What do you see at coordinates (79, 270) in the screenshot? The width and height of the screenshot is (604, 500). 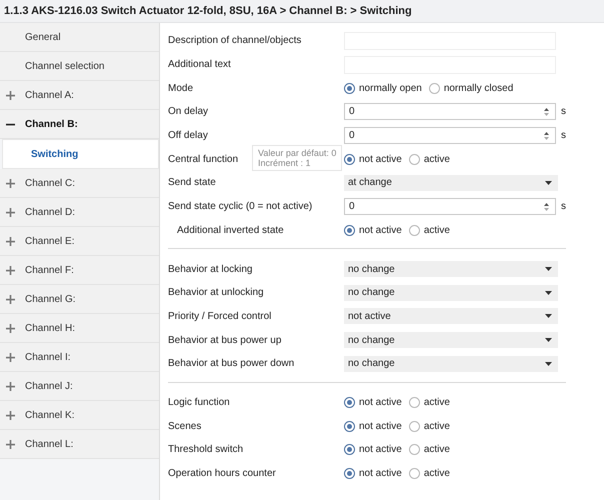 I see `sidebar-item: Channel F:` at bounding box center [79, 270].